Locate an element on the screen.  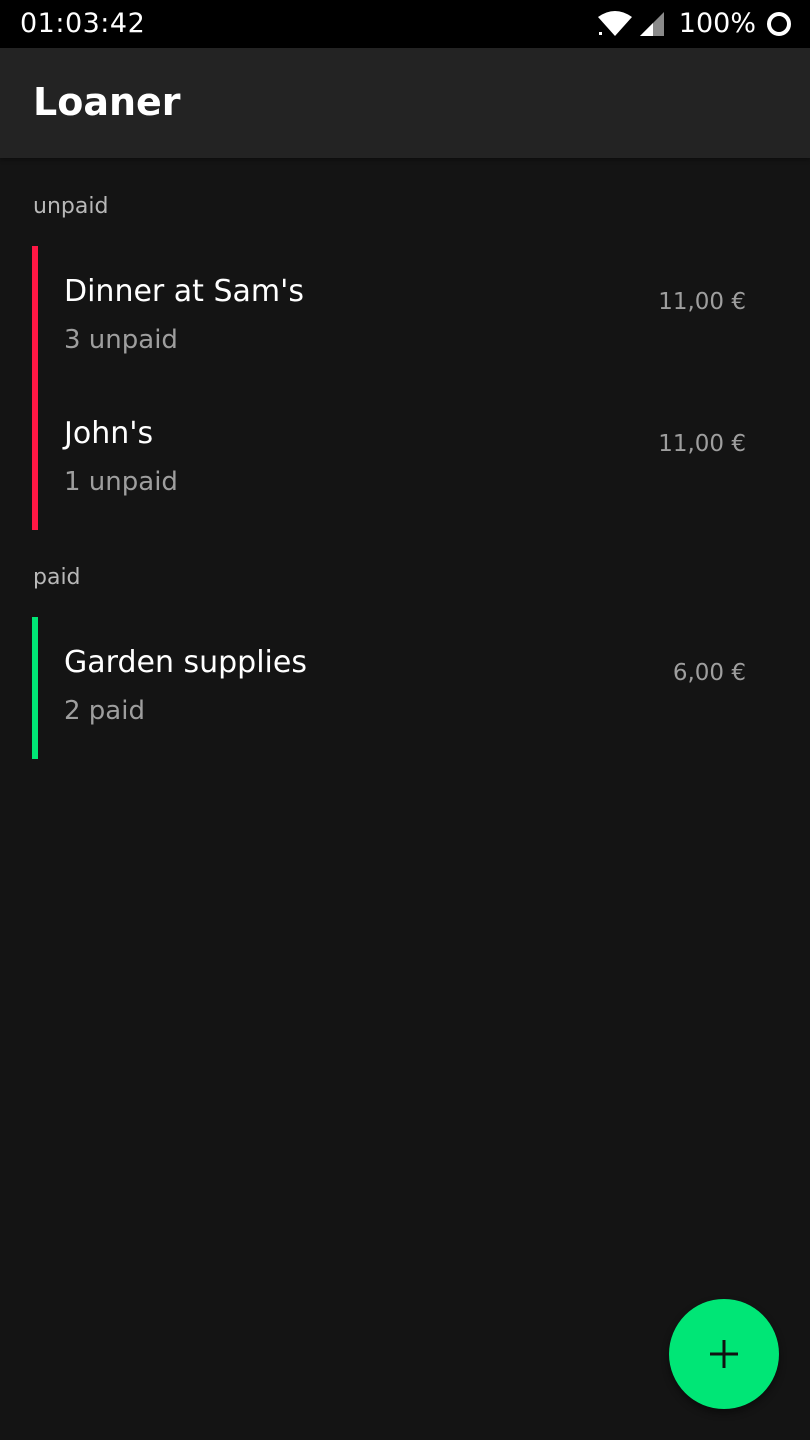
wifi-icon is located at coordinates (615, 24).